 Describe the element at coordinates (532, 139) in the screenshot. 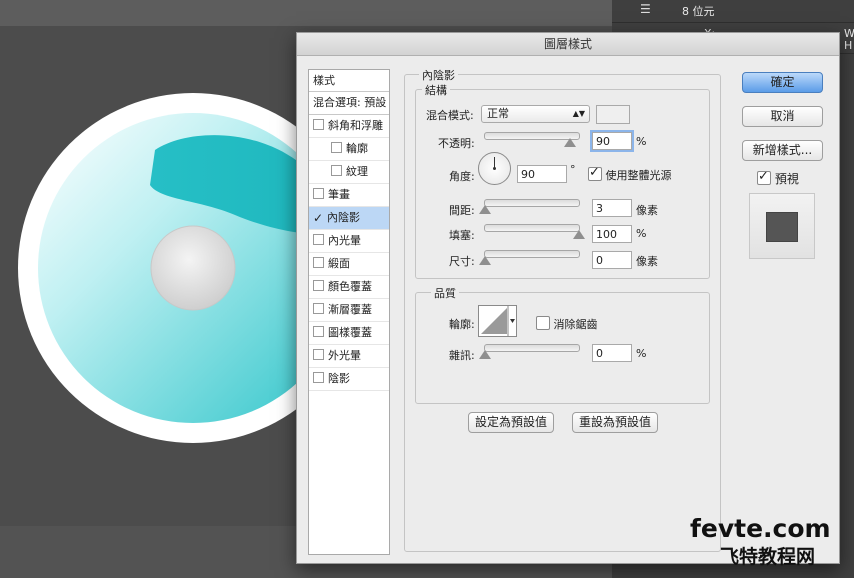

I see `opacity-slider` at that location.